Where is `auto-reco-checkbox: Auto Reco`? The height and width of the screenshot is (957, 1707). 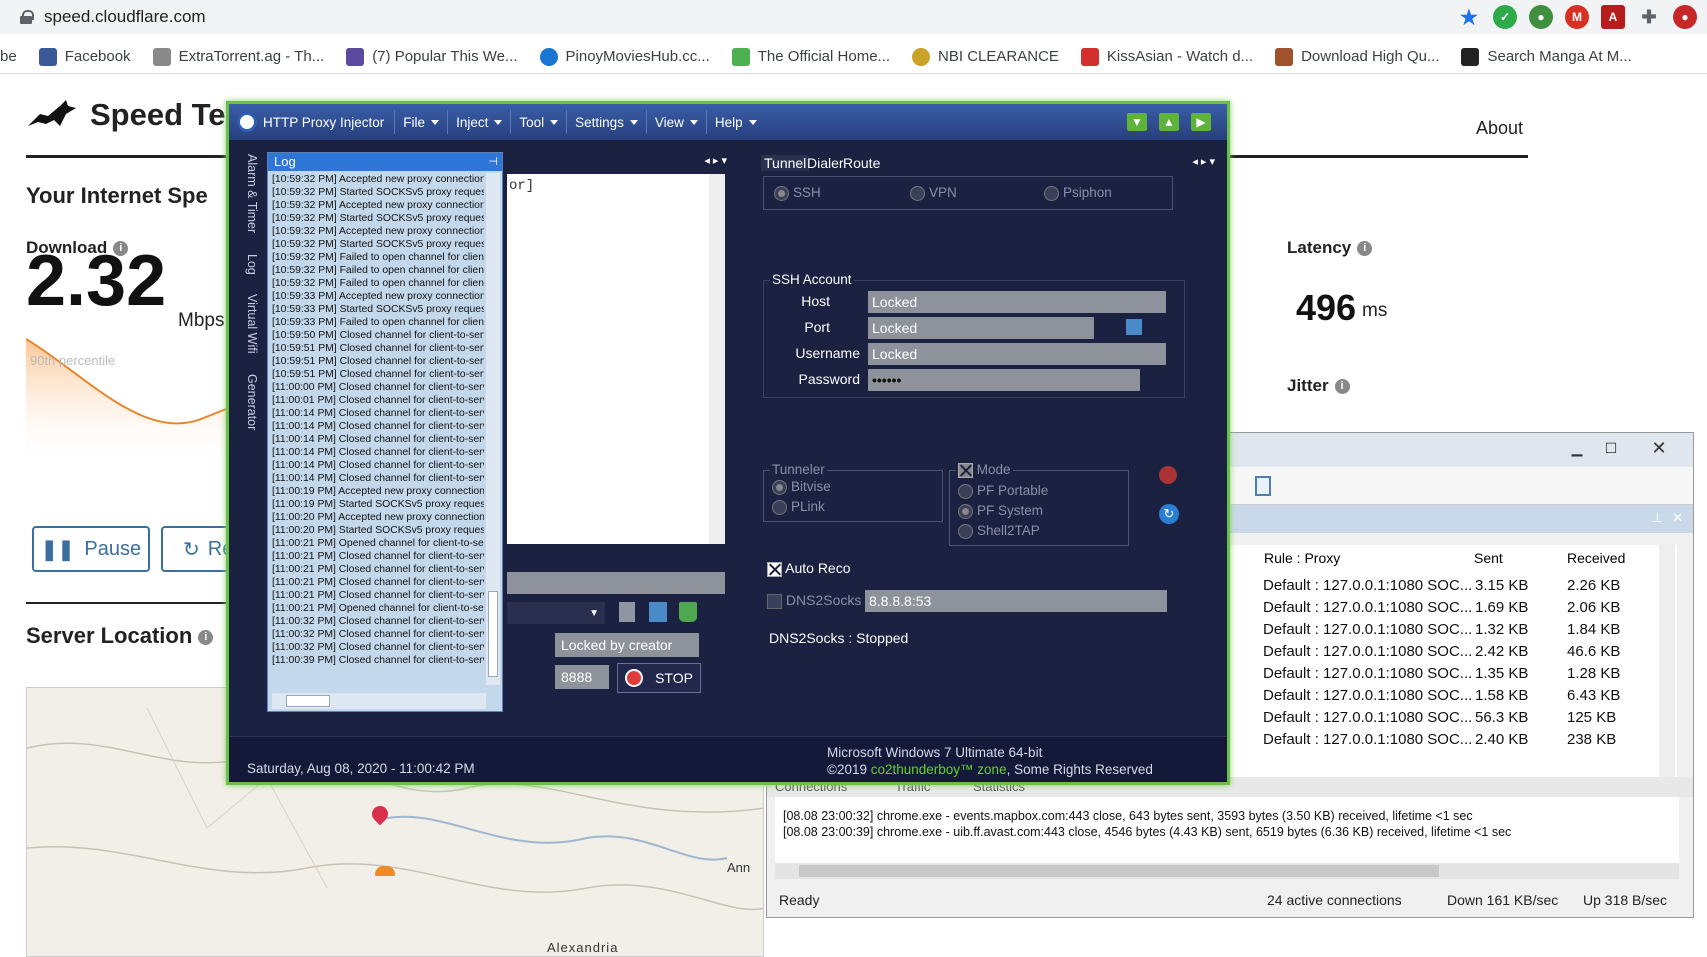
auto-reco-checkbox: Auto Reco is located at coordinates (809, 568).